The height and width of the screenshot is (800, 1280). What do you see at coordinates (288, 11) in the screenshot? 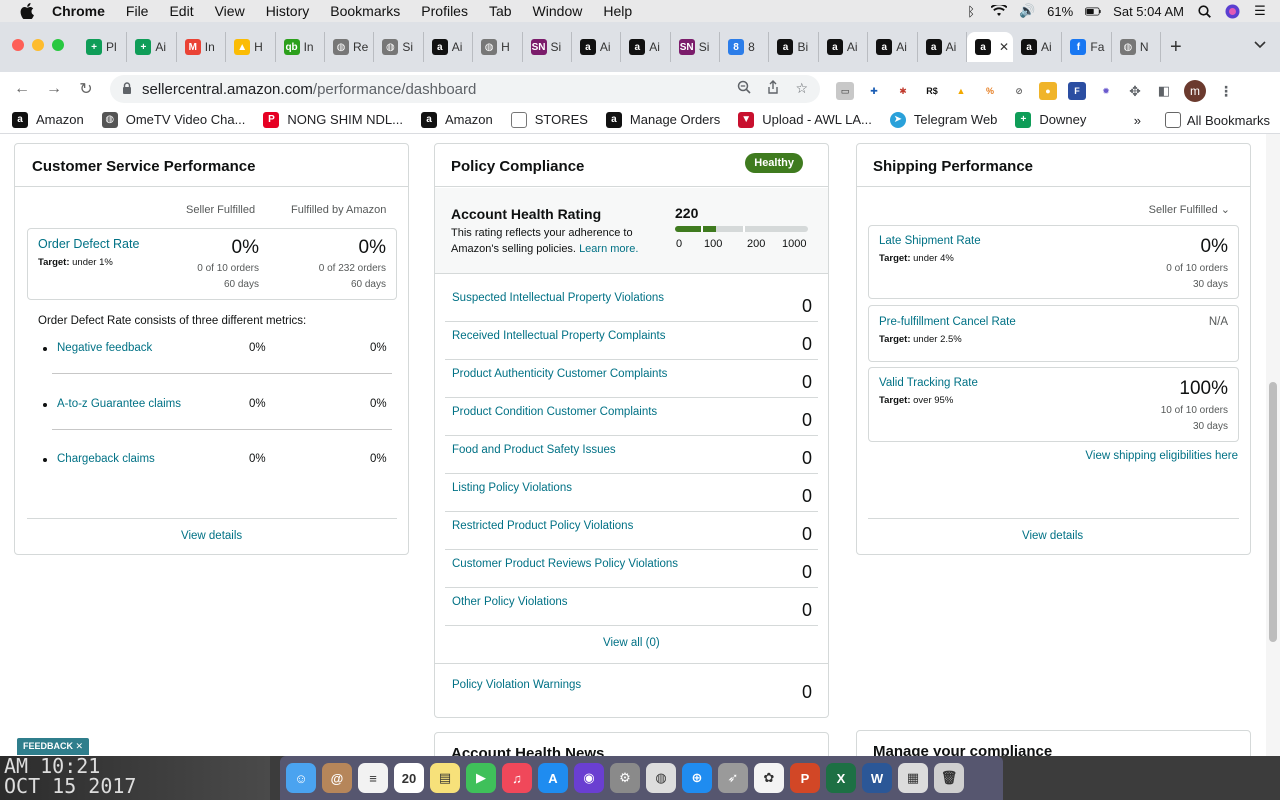
I see `menu-history: History` at bounding box center [288, 11].